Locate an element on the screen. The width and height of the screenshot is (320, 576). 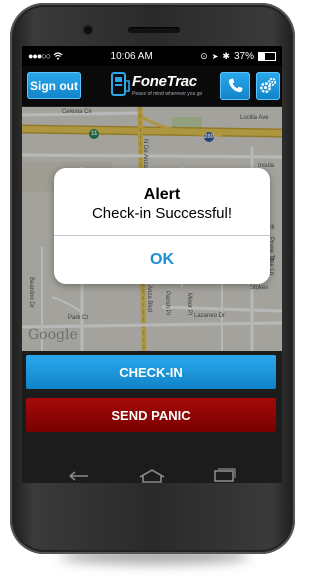
phone-icon is located at coordinates (235, 85).